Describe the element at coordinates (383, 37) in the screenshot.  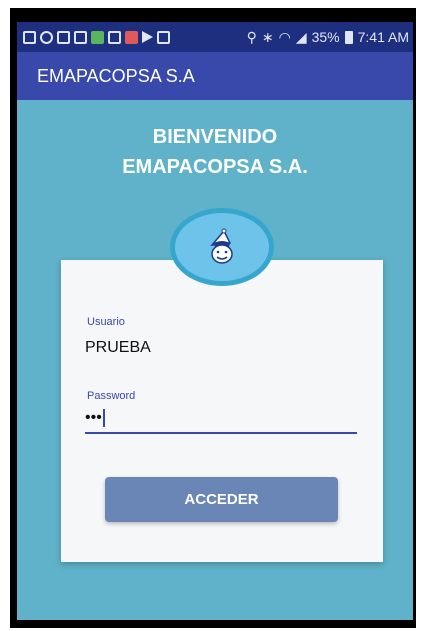
I see `clock: 7:41 AM` at that location.